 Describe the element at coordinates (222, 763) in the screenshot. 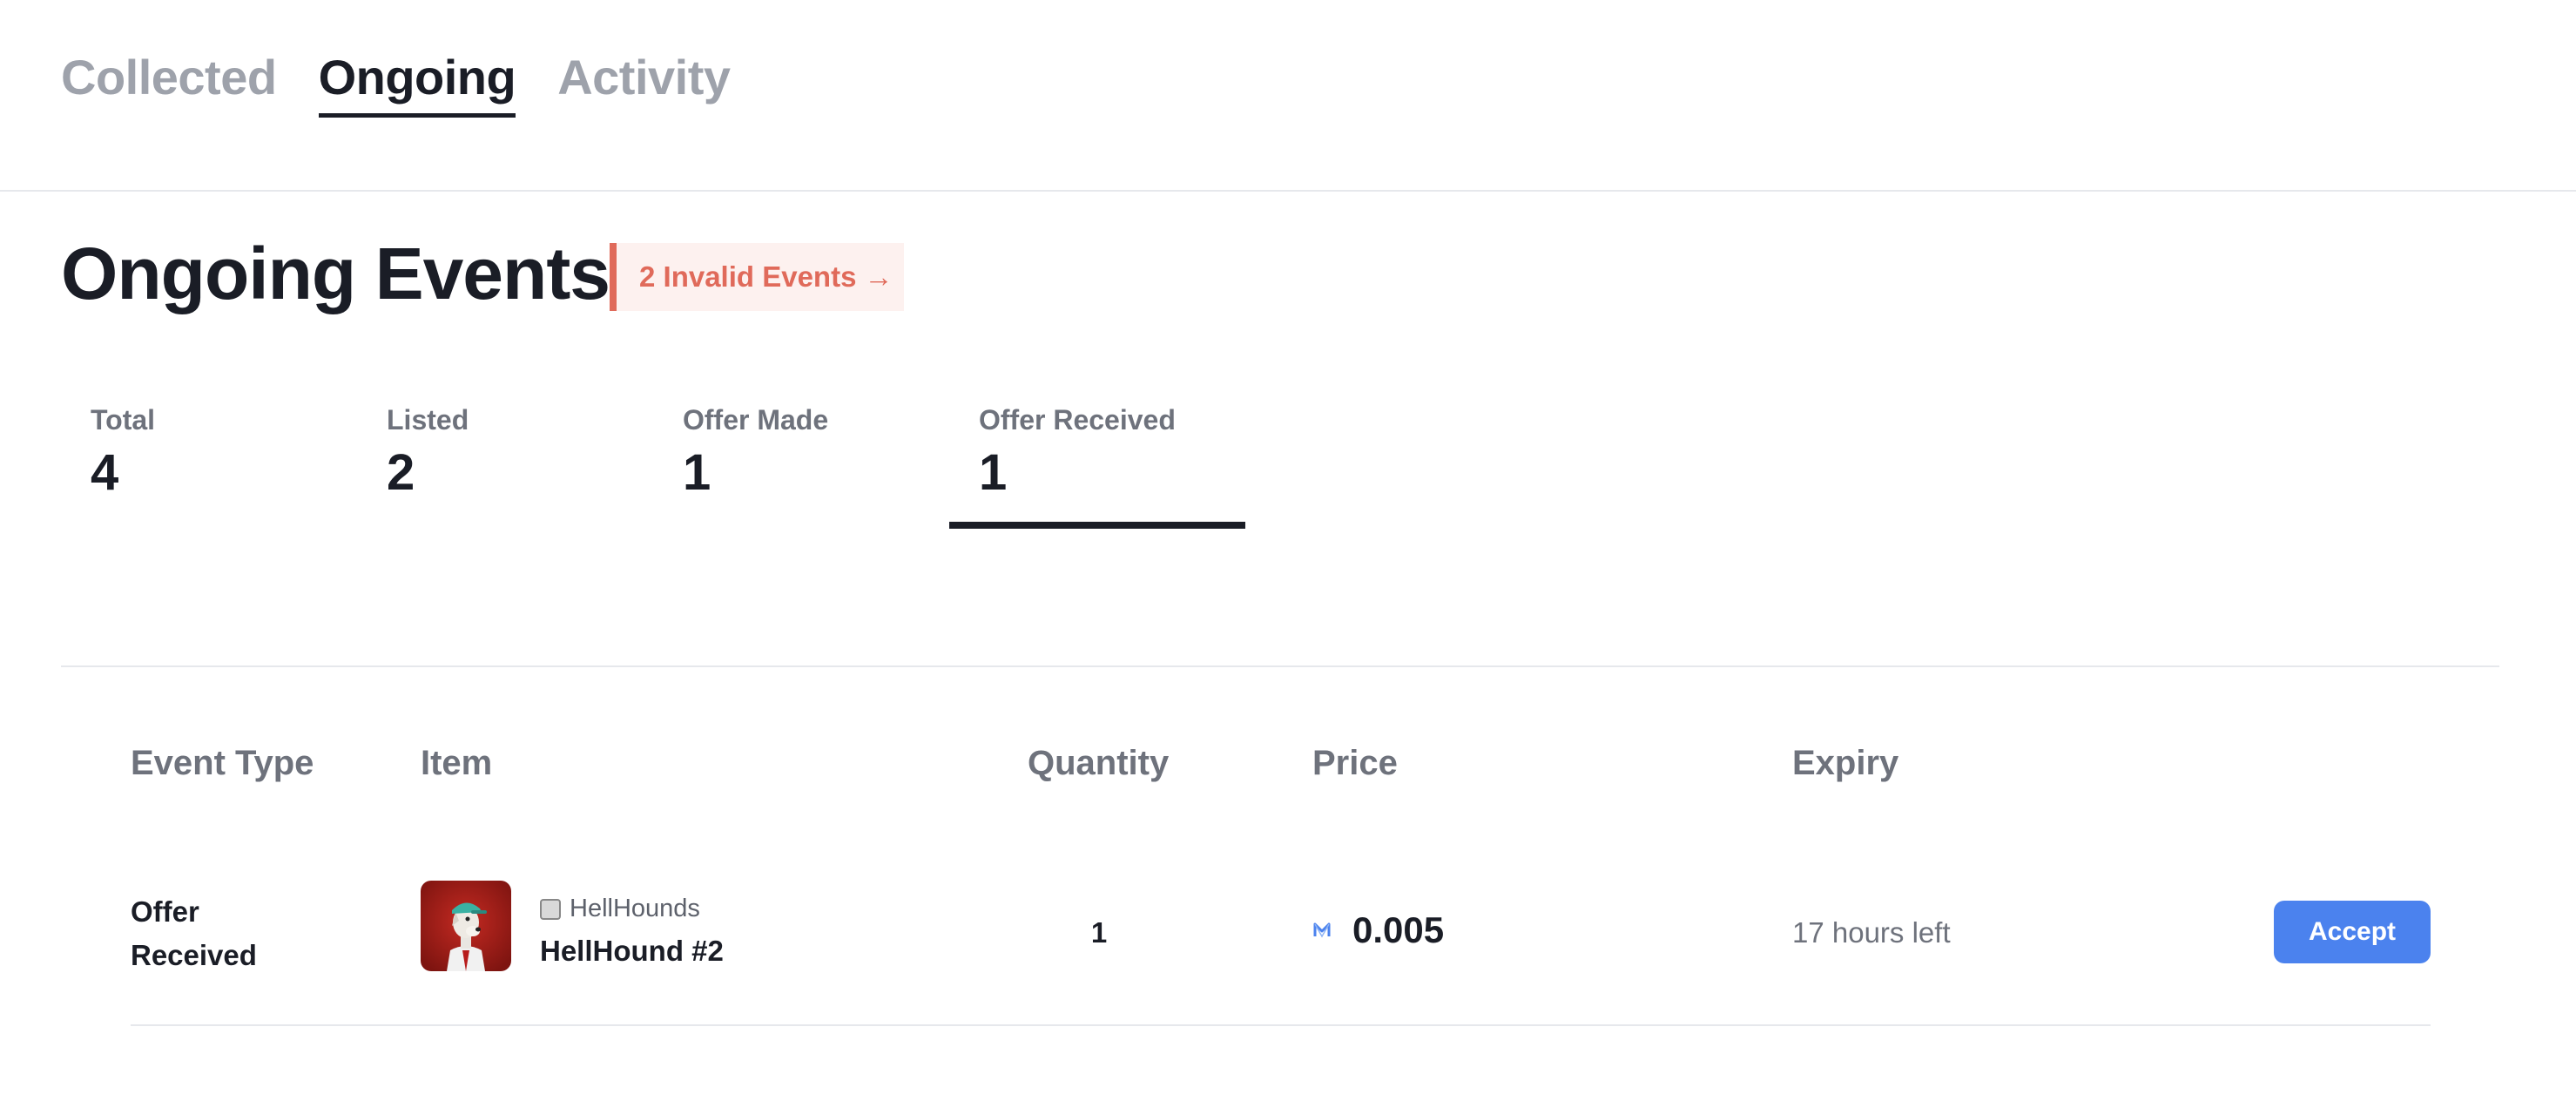

I see `column-header-event-type: Event Type` at that location.